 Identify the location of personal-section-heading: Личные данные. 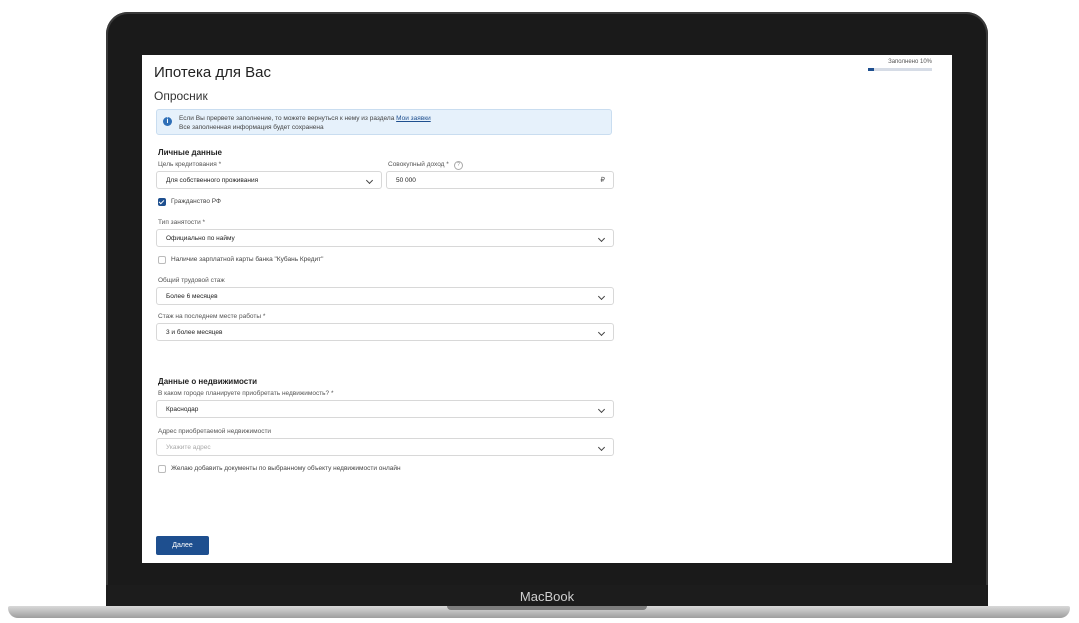
(190, 152).